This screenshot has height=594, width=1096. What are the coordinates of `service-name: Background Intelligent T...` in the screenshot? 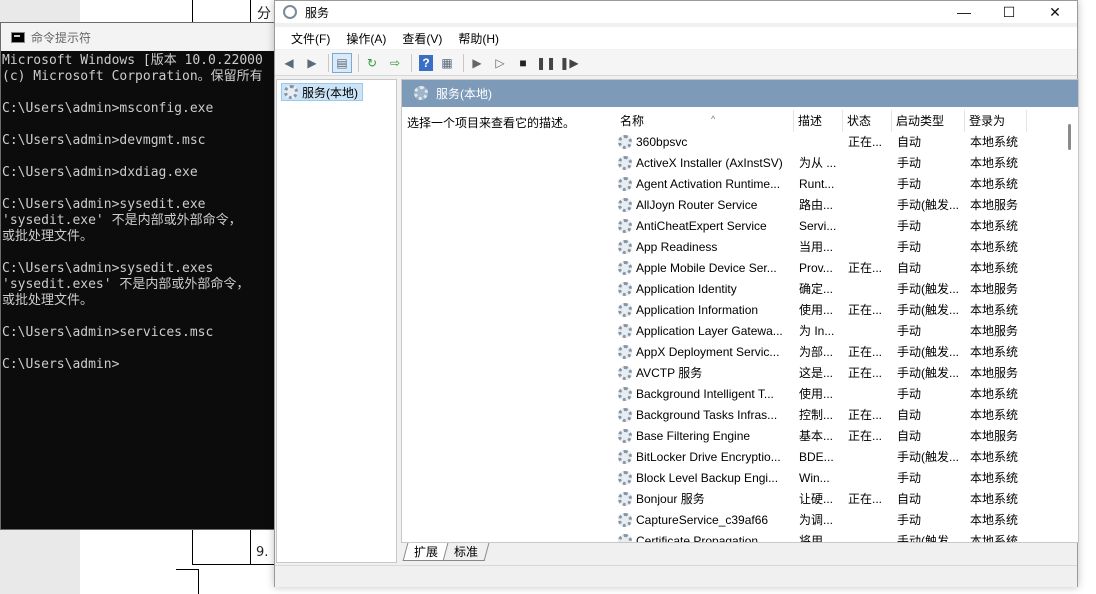 It's located at (705, 394).